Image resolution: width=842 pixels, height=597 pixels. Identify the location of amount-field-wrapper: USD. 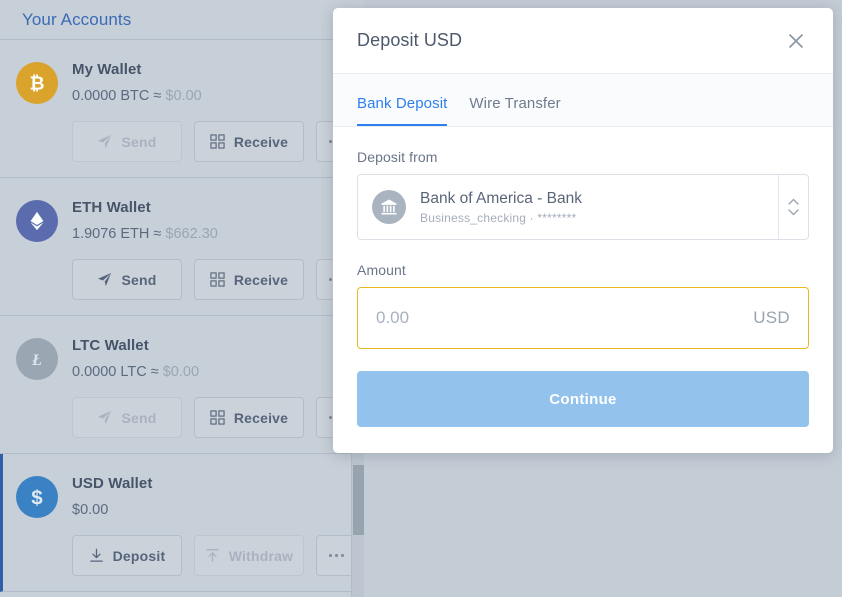
(583, 318).